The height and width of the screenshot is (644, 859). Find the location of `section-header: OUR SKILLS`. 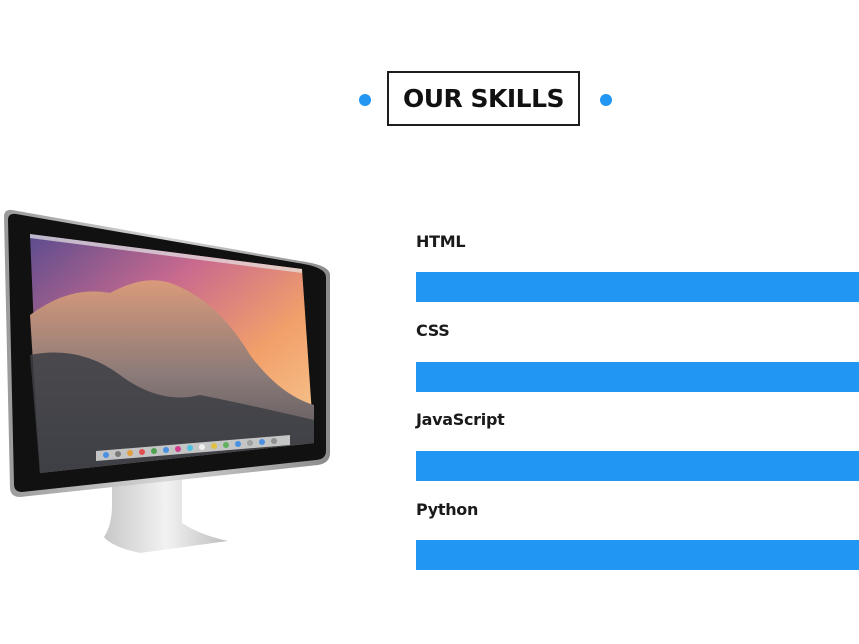

section-header: OUR SKILLS is located at coordinates (429, 100).